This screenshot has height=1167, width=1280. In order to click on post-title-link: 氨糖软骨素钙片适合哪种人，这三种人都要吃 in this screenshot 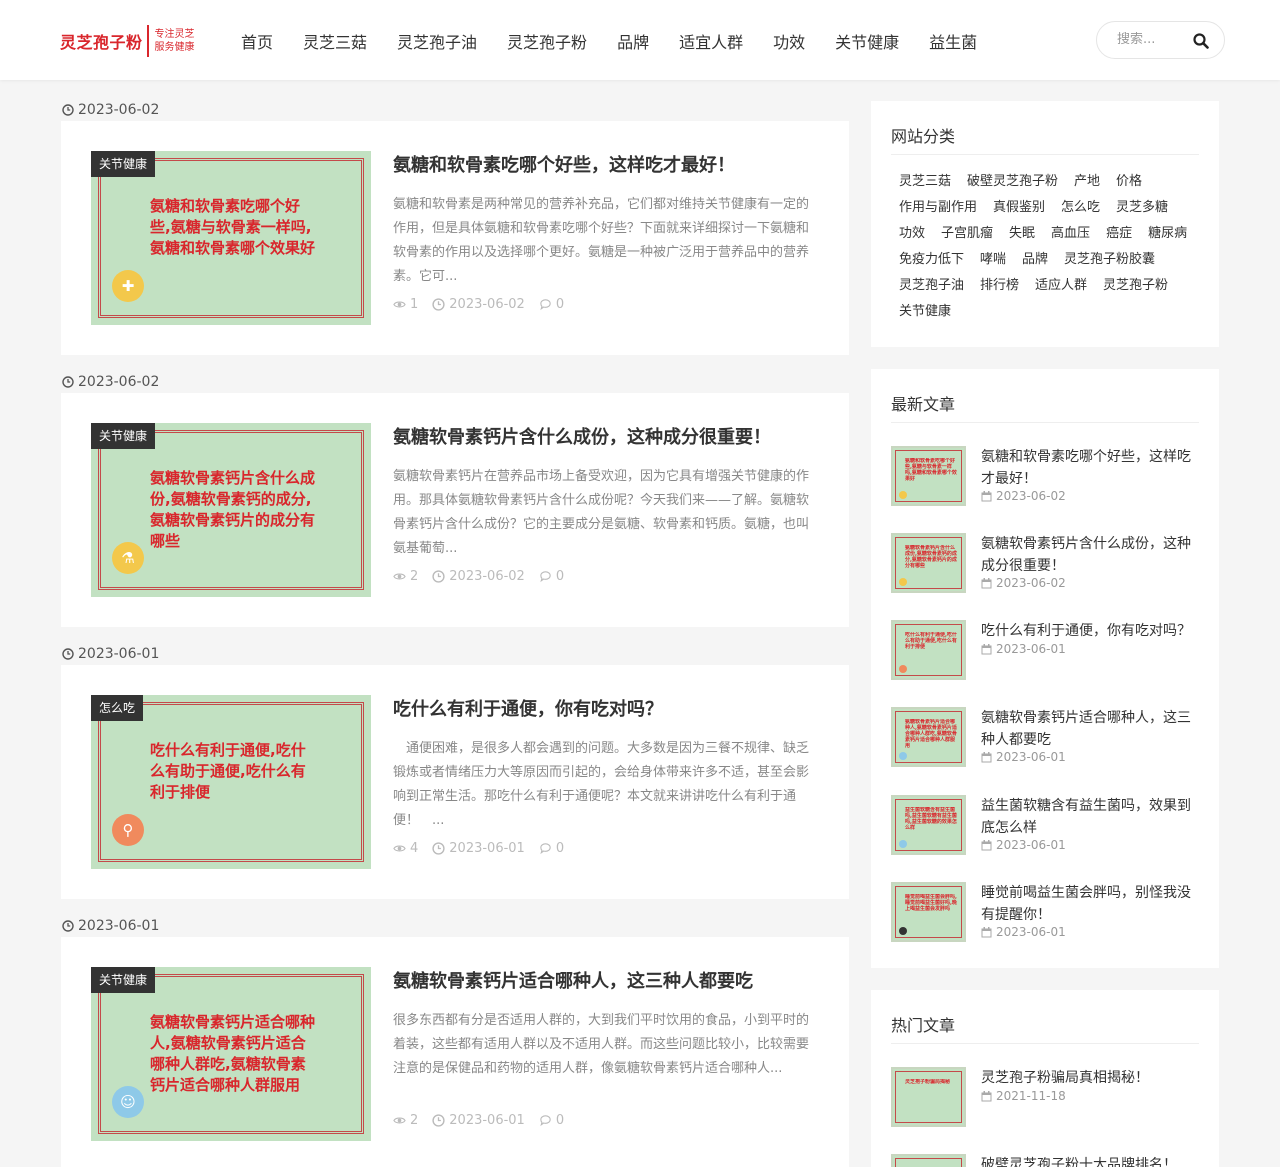, I will do `click(1089, 729)`.